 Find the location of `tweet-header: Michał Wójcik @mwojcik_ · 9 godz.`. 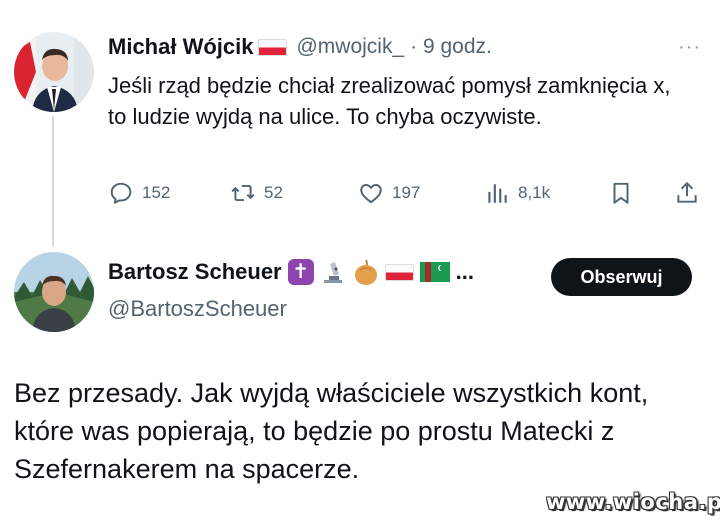

tweet-header: Michał Wójcik @mwojcik_ · 9 godz. is located at coordinates (300, 47).